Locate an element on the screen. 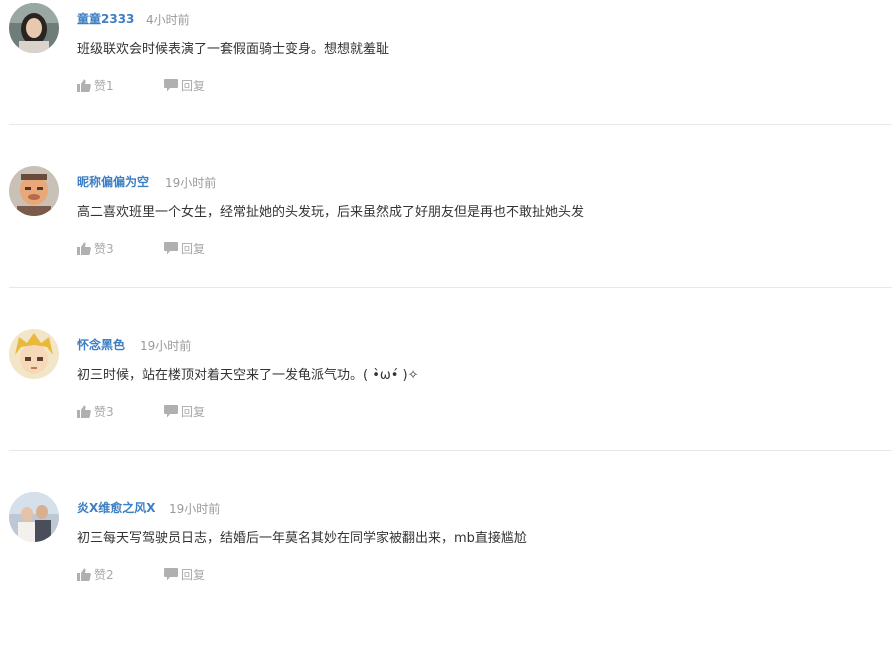 The height and width of the screenshot is (652, 892). username: 童童2333 is located at coordinates (105, 18).